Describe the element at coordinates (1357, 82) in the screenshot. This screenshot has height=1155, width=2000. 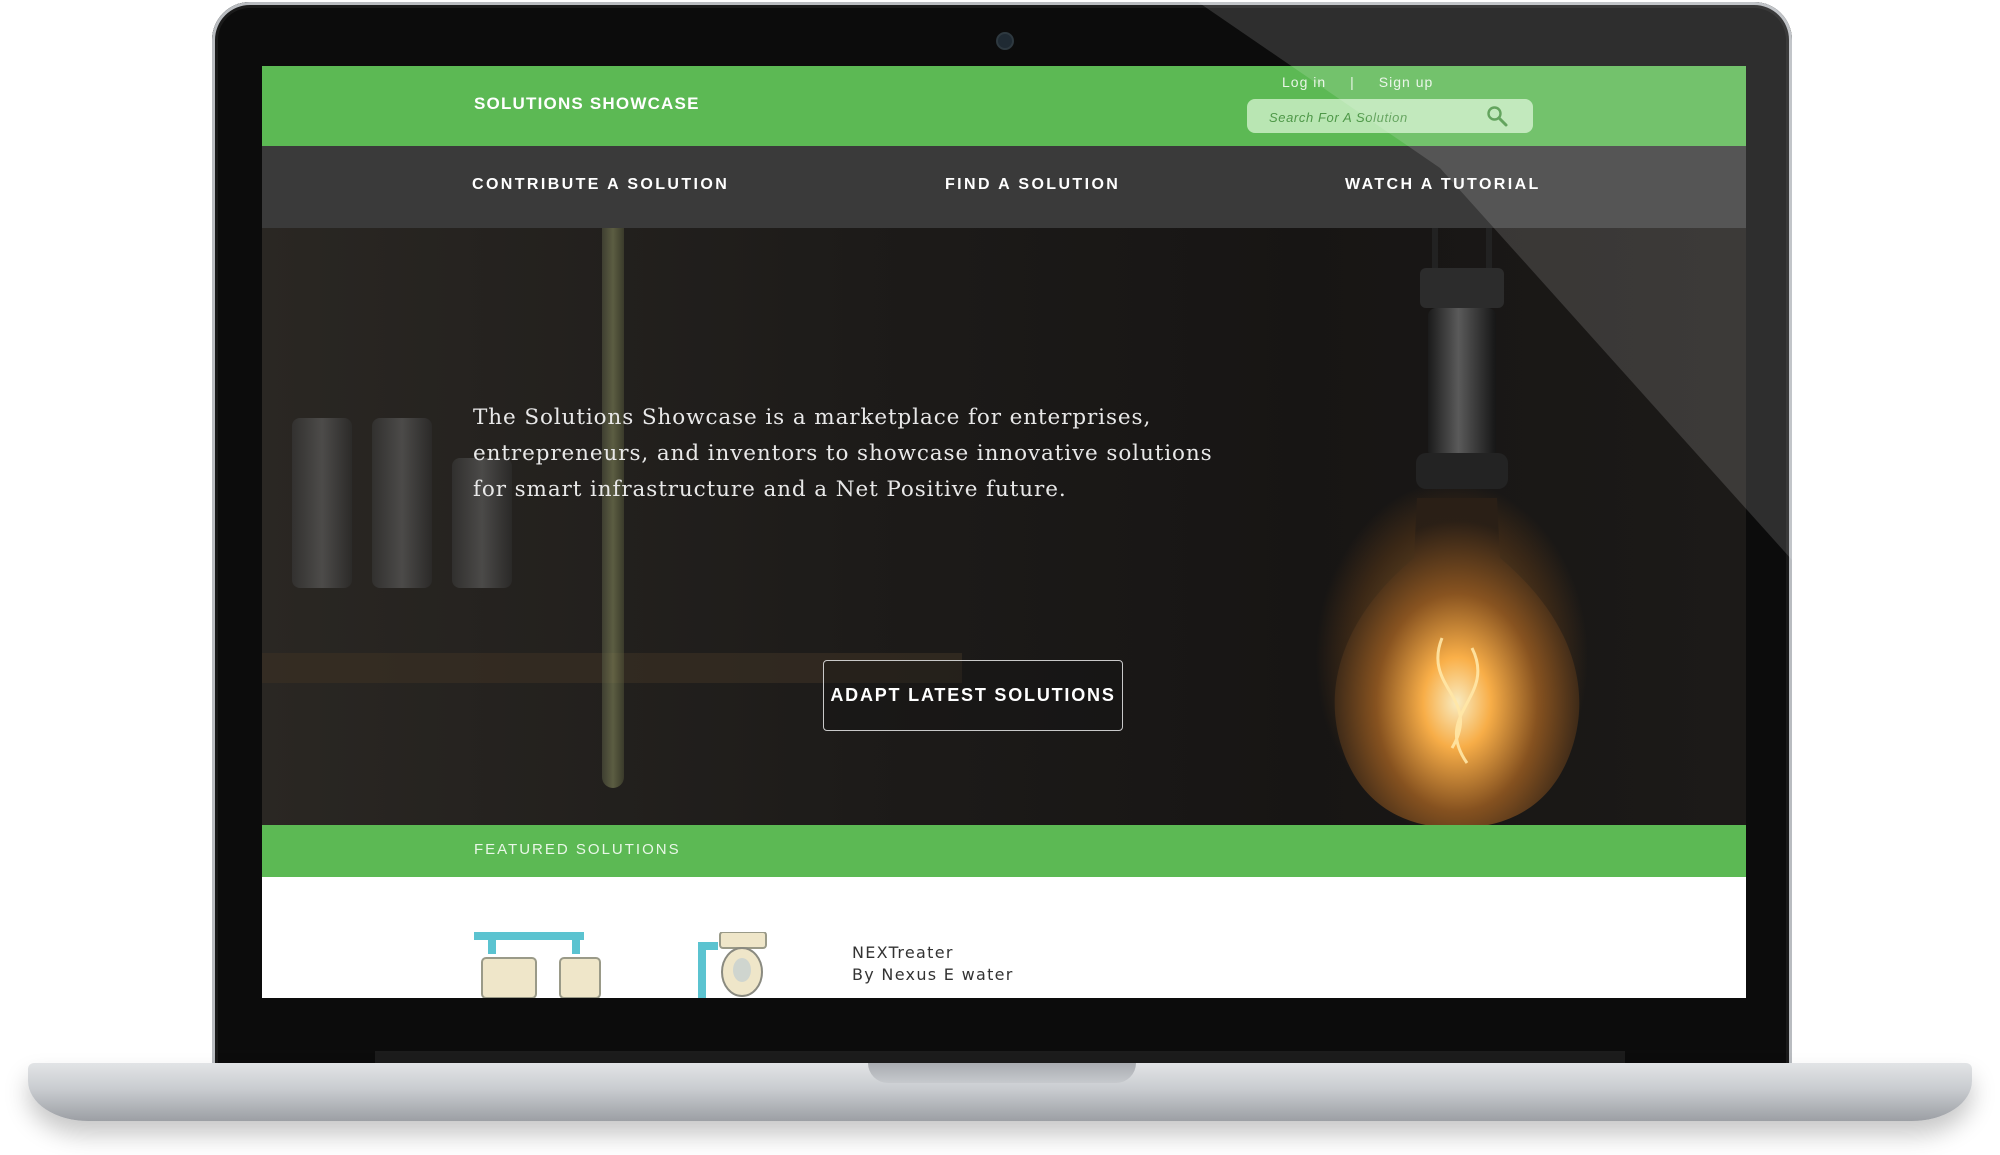
I see `auth-links: Log in | Sign up` at that location.